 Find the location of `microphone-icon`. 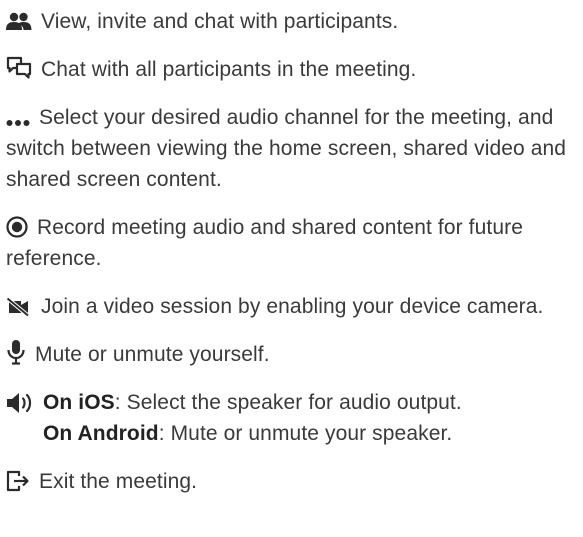

microphone-icon is located at coordinates (16, 352).